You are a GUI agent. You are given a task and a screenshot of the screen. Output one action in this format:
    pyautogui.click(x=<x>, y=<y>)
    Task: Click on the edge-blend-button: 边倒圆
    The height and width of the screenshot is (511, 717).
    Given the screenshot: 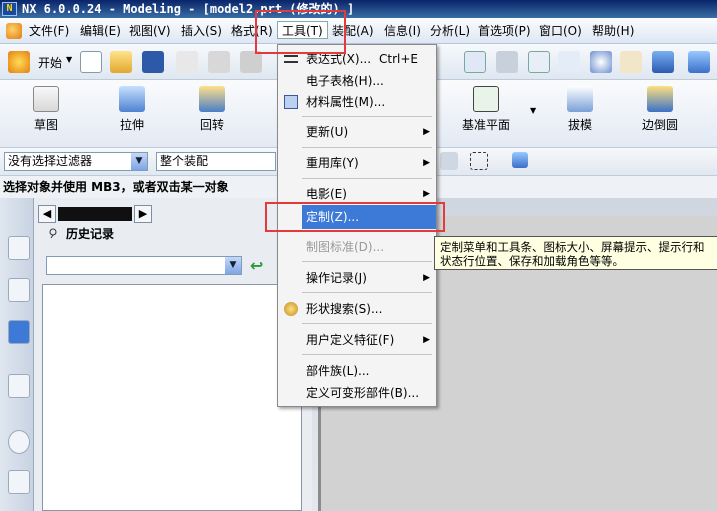 What is the action you would take?
    pyautogui.click(x=660, y=113)
    